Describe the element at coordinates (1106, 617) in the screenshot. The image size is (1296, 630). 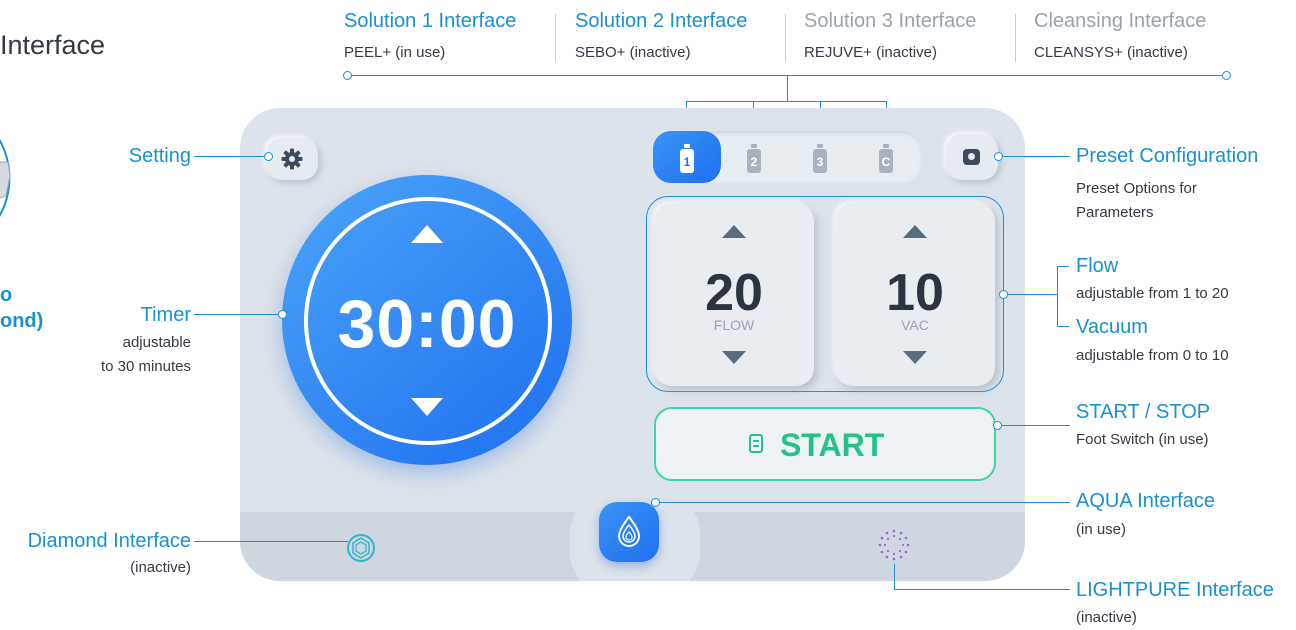
I see `lightpure-callout-sub: (inactive)` at that location.